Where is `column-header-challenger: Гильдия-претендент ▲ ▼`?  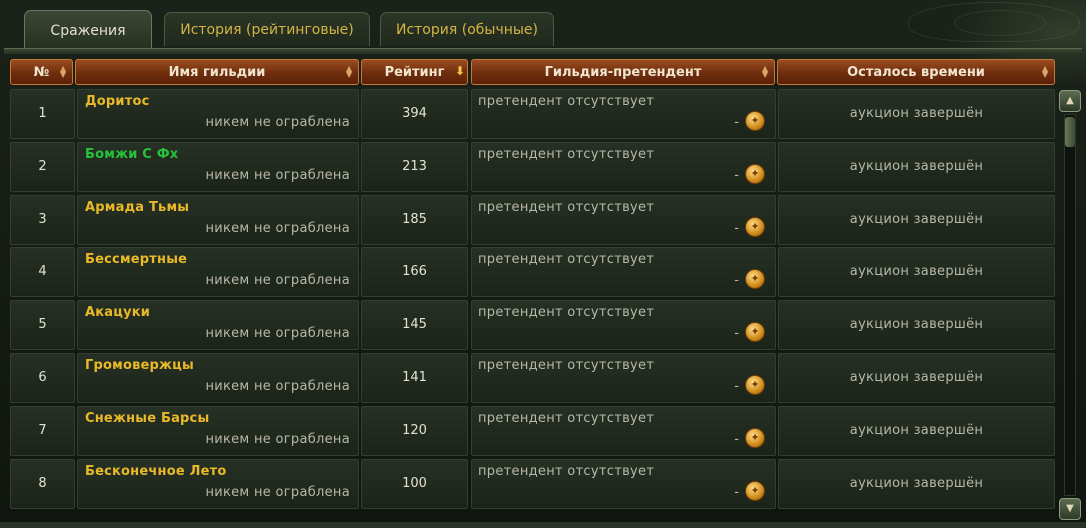
column-header-challenger: Гильдия-претендент ▲ ▼ is located at coordinates (623, 72).